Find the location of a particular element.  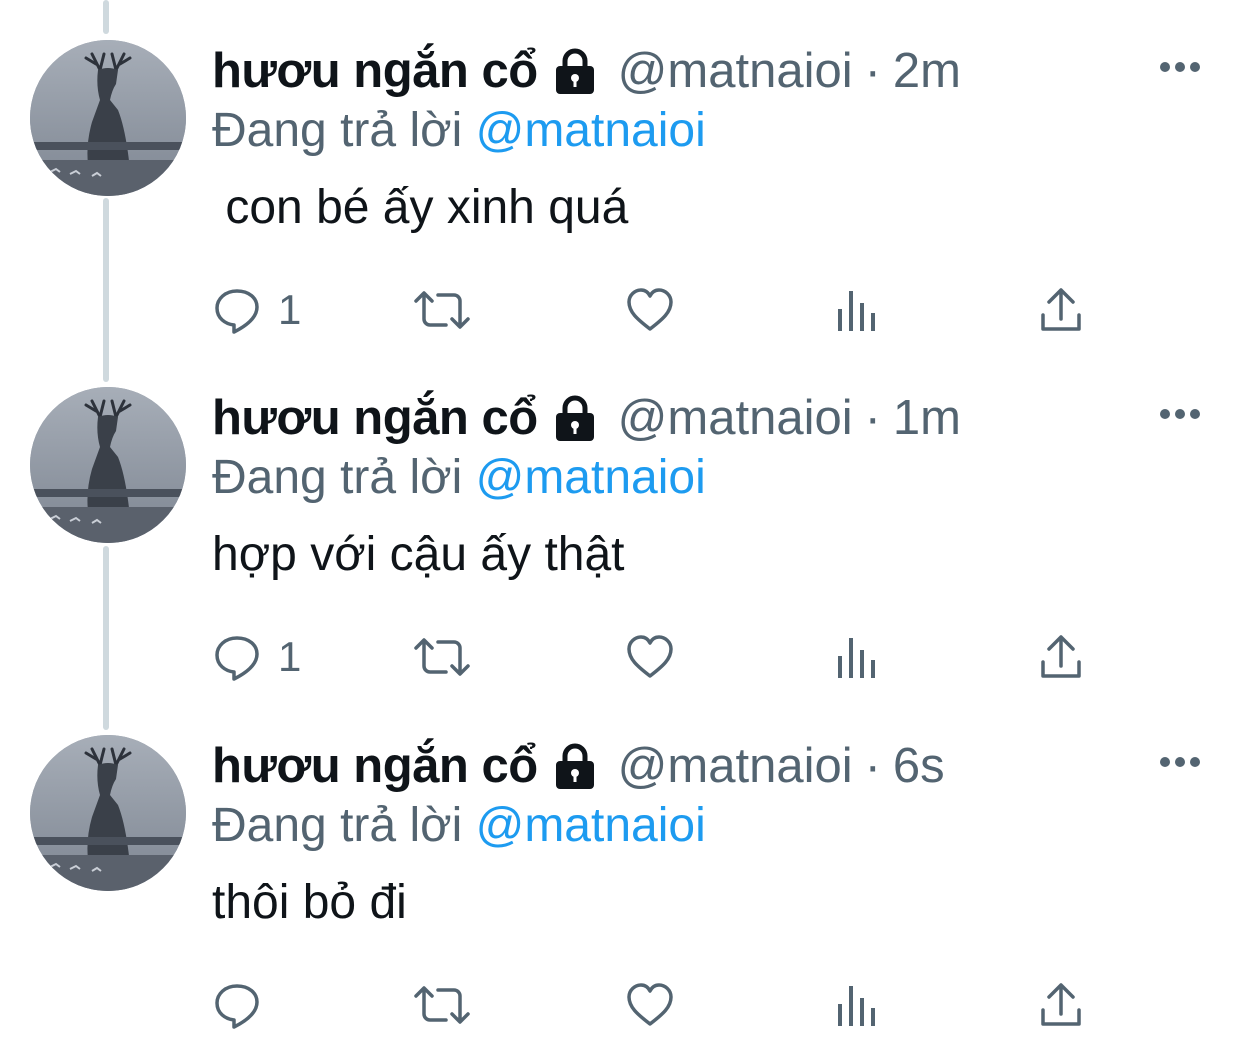

timestamp: 2m is located at coordinates (927, 71).